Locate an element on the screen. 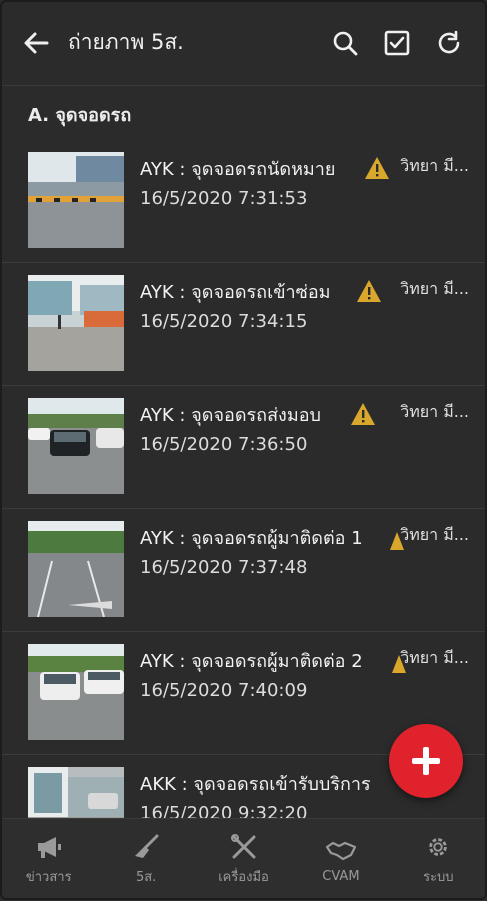 Image resolution: width=487 pixels, height=901 pixels. visitor-parking-2-photo is located at coordinates (76, 692).